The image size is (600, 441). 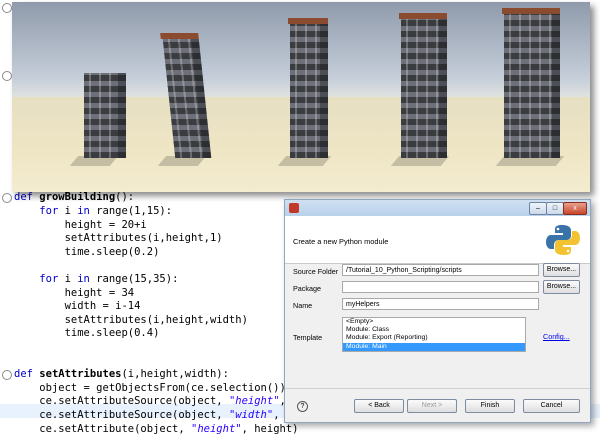 I want to click on package-label: Package, so click(x=307, y=288).